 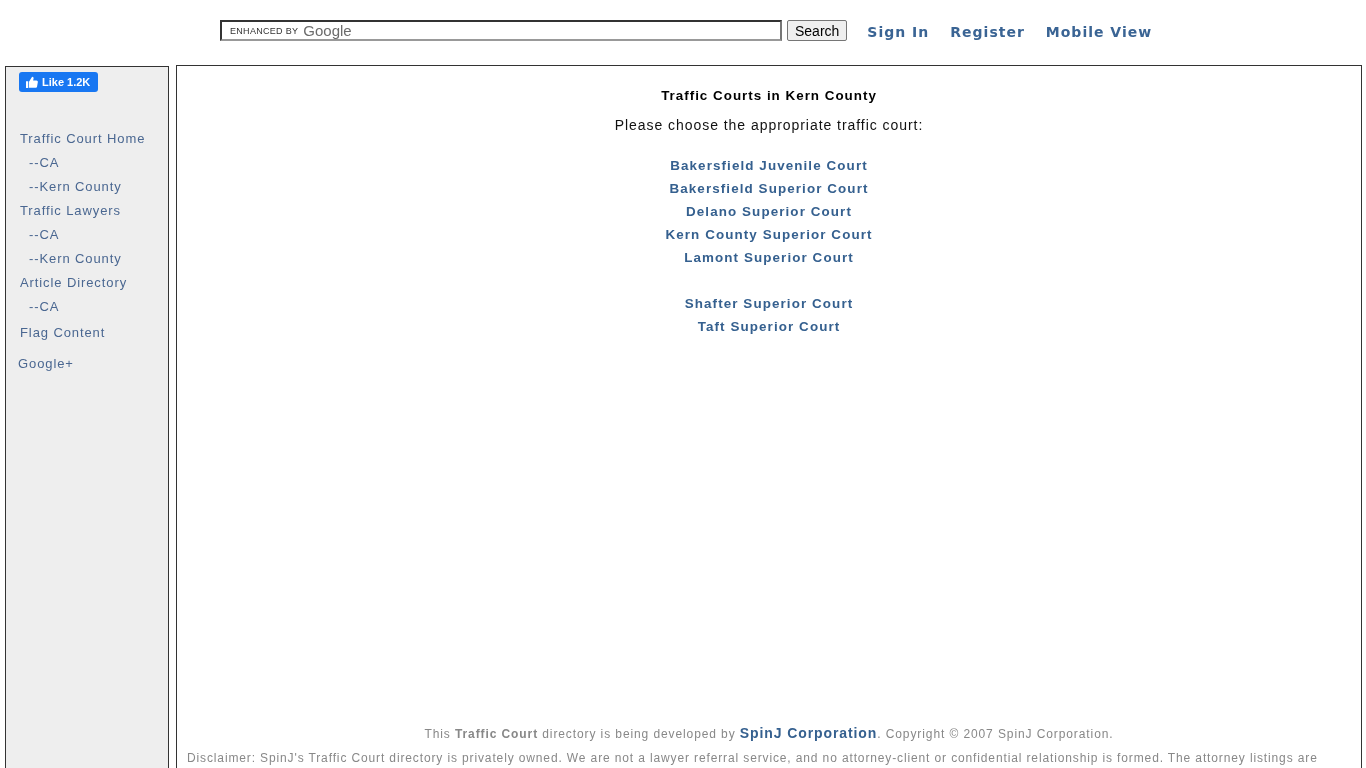 I want to click on header-link: Sign In, so click(x=898, y=31).